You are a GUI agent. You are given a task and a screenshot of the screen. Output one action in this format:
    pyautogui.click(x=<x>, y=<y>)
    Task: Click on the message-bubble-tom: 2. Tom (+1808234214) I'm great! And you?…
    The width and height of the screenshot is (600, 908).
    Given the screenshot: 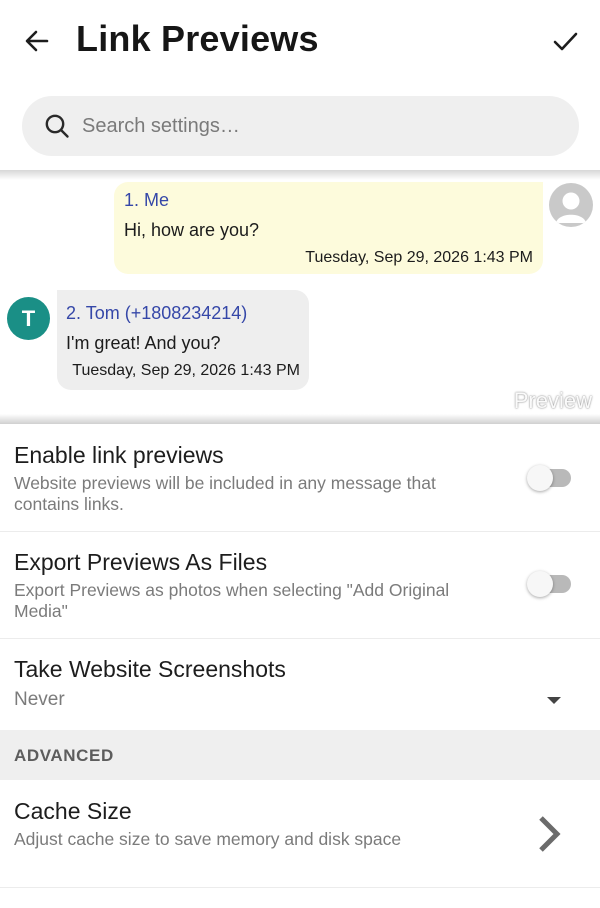 What is the action you would take?
    pyautogui.click(x=183, y=340)
    